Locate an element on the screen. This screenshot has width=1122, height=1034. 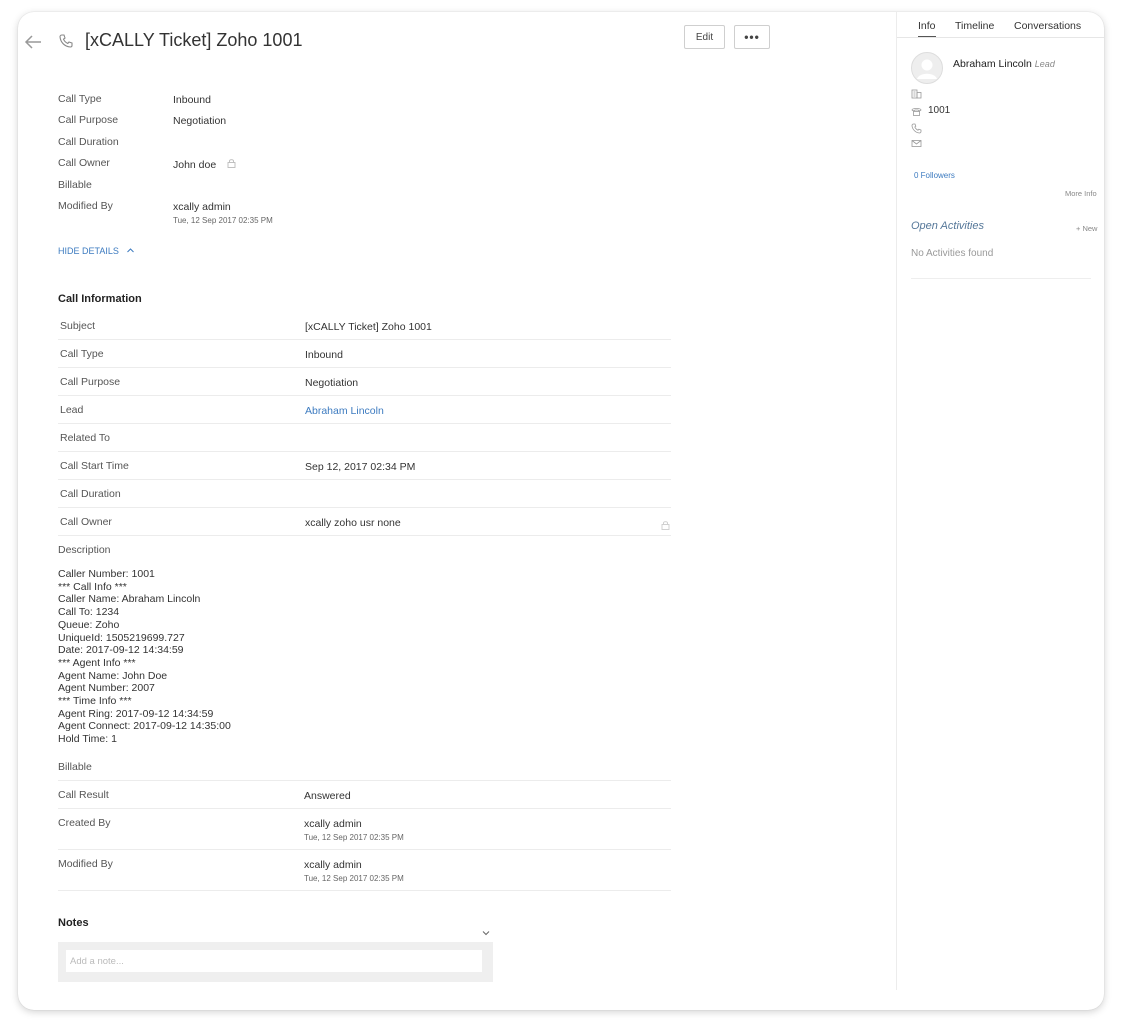
hide-details-link: HIDE DETAILS is located at coordinates (88, 251).